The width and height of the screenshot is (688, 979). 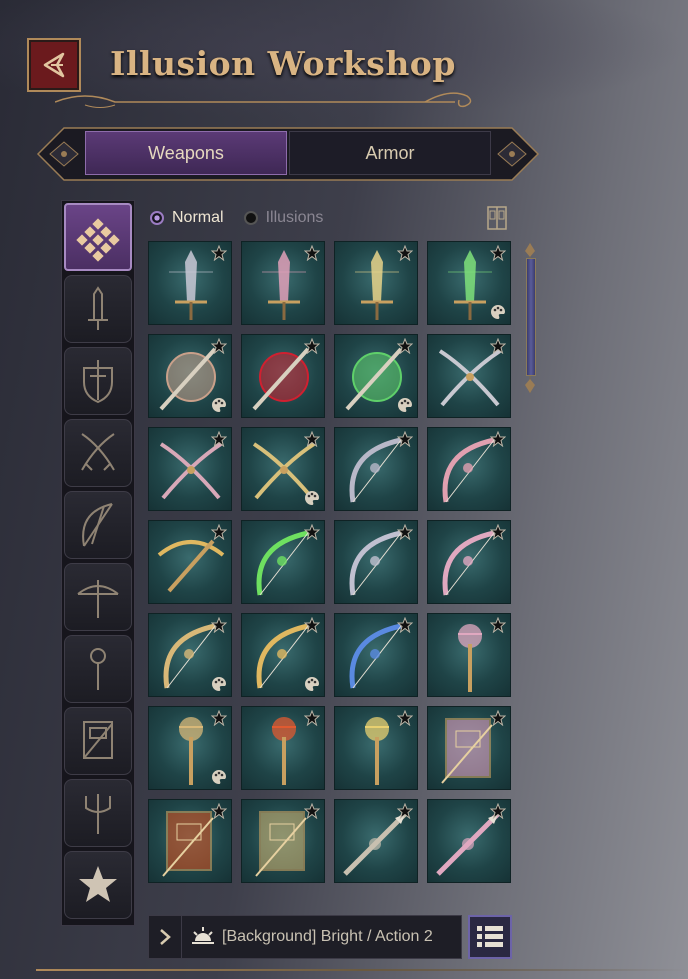 What do you see at coordinates (531, 317) in the screenshot?
I see `scrollbar-thumb` at bounding box center [531, 317].